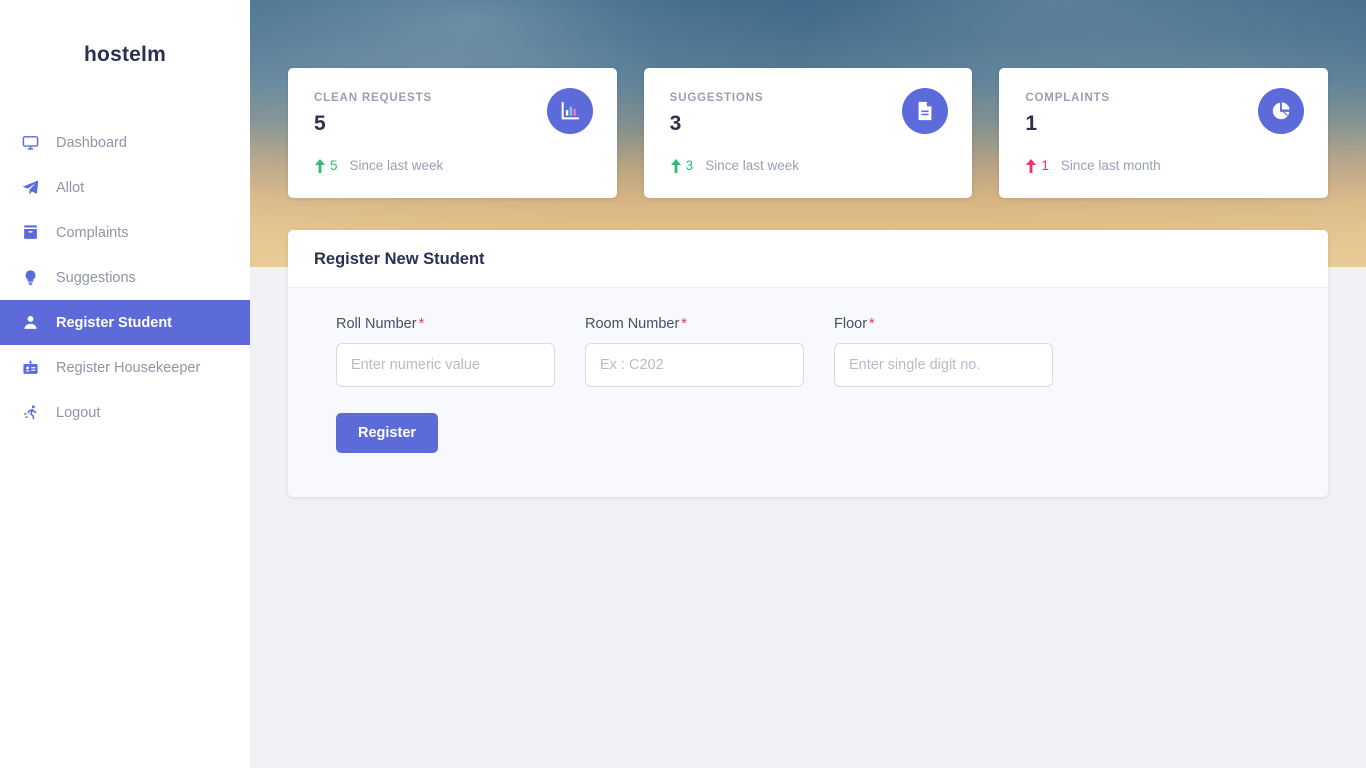  Describe the element at coordinates (37, 277) in the screenshot. I see `lightbulb-icon` at that location.